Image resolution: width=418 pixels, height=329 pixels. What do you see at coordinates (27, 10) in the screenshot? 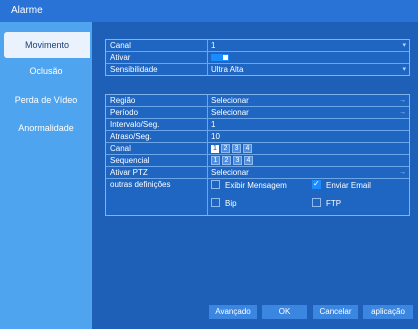
I see `window-title: Alarme` at bounding box center [27, 10].